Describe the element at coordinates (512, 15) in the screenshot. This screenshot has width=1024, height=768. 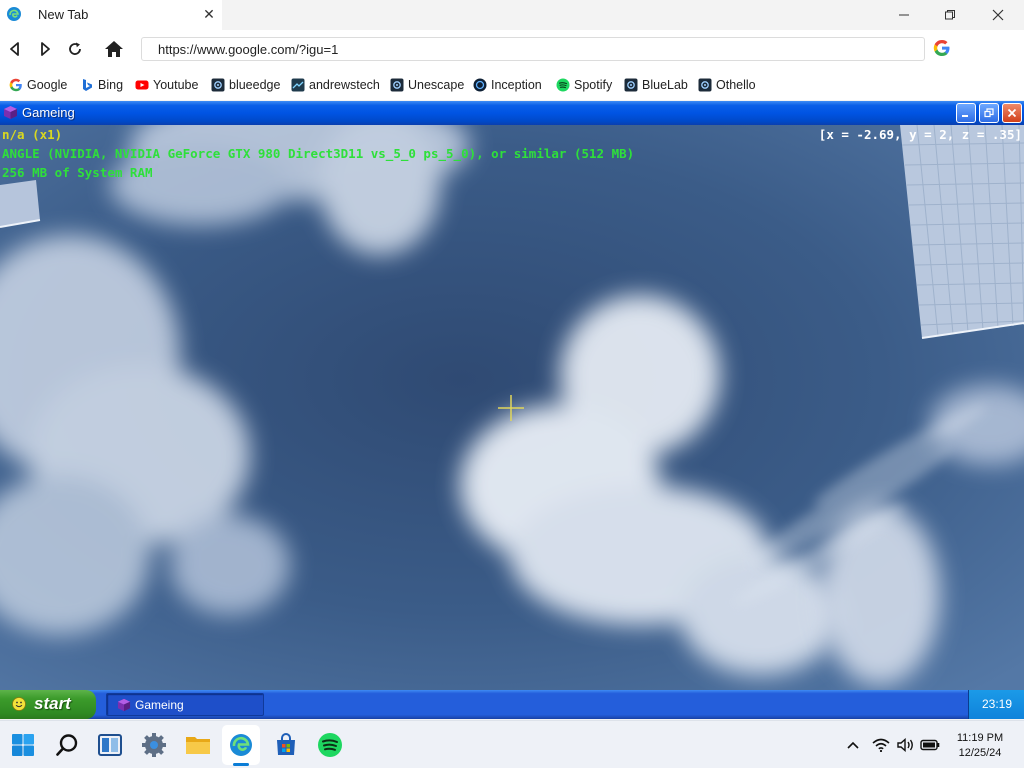
I see `browser-tab-strip: New Tab ✕` at that location.